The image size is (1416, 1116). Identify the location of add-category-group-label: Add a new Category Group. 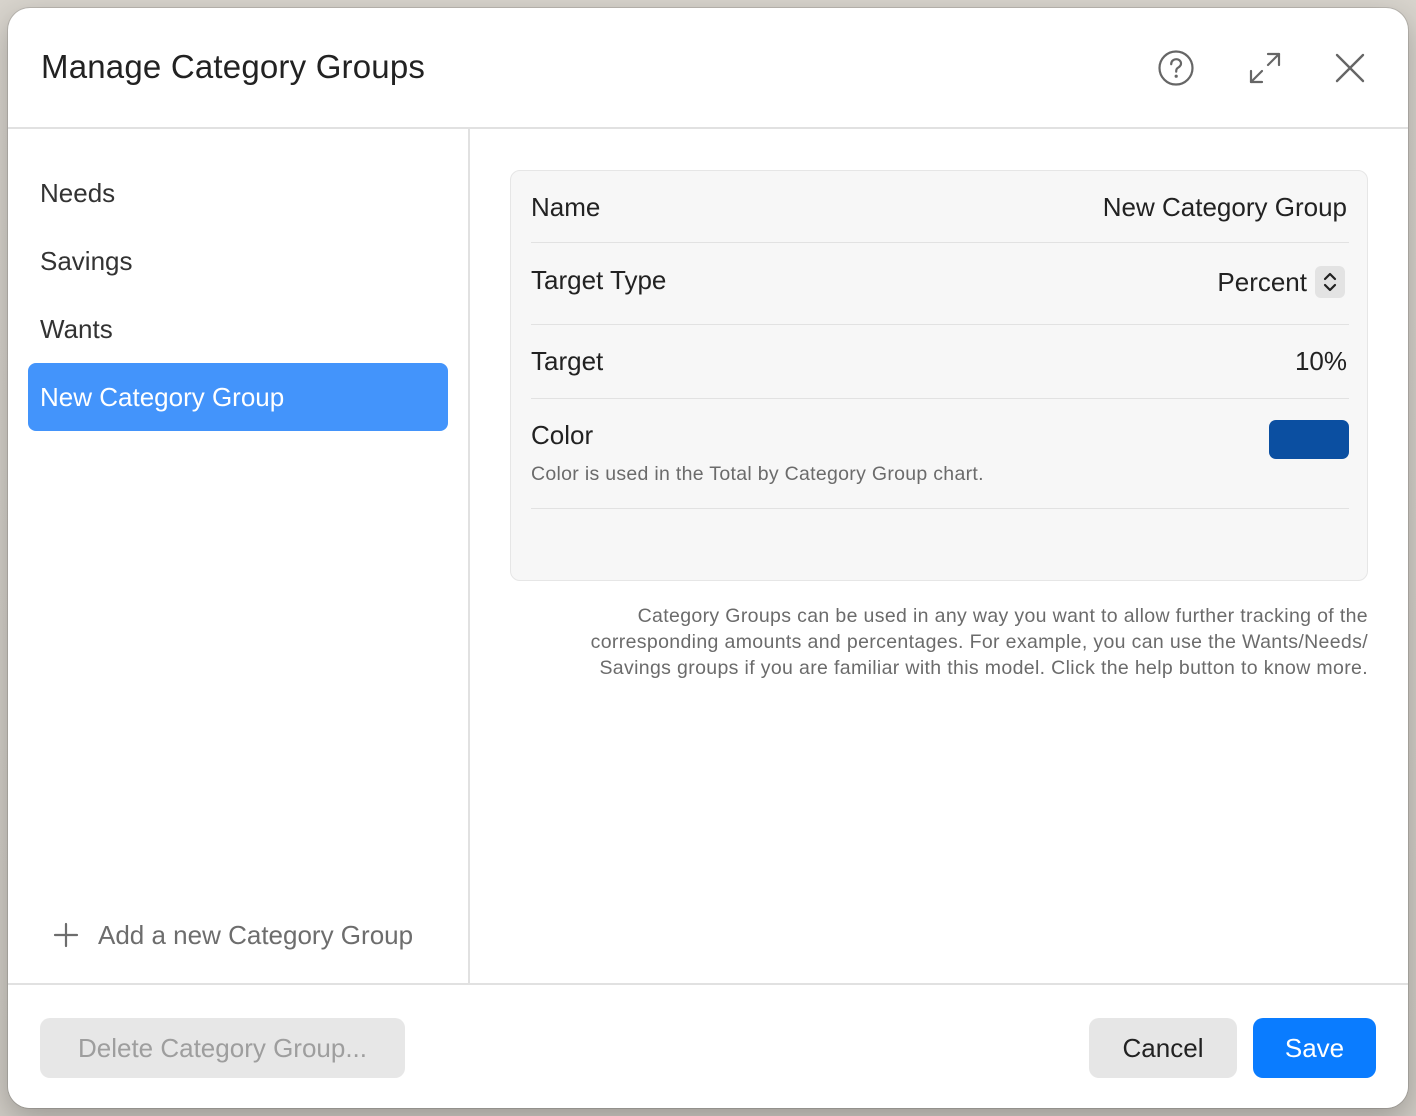
(256, 934).